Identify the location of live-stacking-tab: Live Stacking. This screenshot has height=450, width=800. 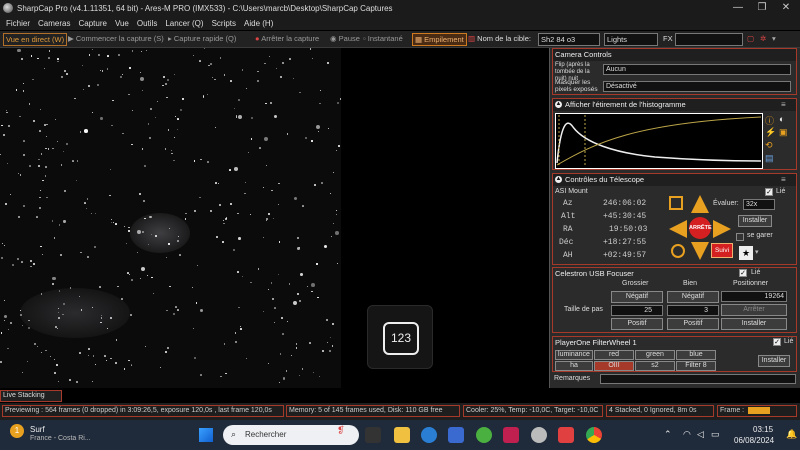
(31, 396).